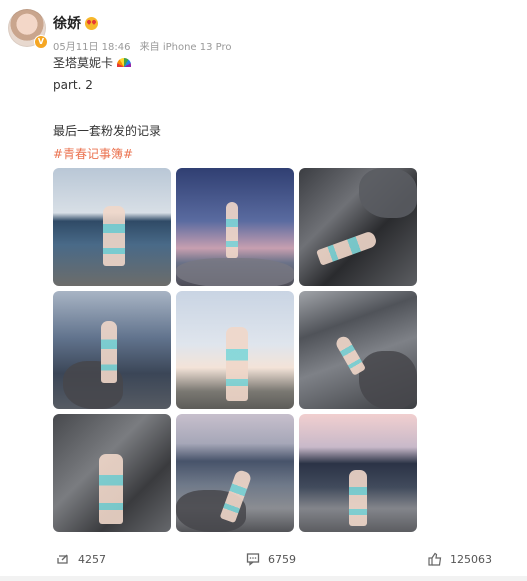  Describe the element at coordinates (107, 131) in the screenshot. I see `post-text-line-3: 最后一套粉发的记录` at that location.